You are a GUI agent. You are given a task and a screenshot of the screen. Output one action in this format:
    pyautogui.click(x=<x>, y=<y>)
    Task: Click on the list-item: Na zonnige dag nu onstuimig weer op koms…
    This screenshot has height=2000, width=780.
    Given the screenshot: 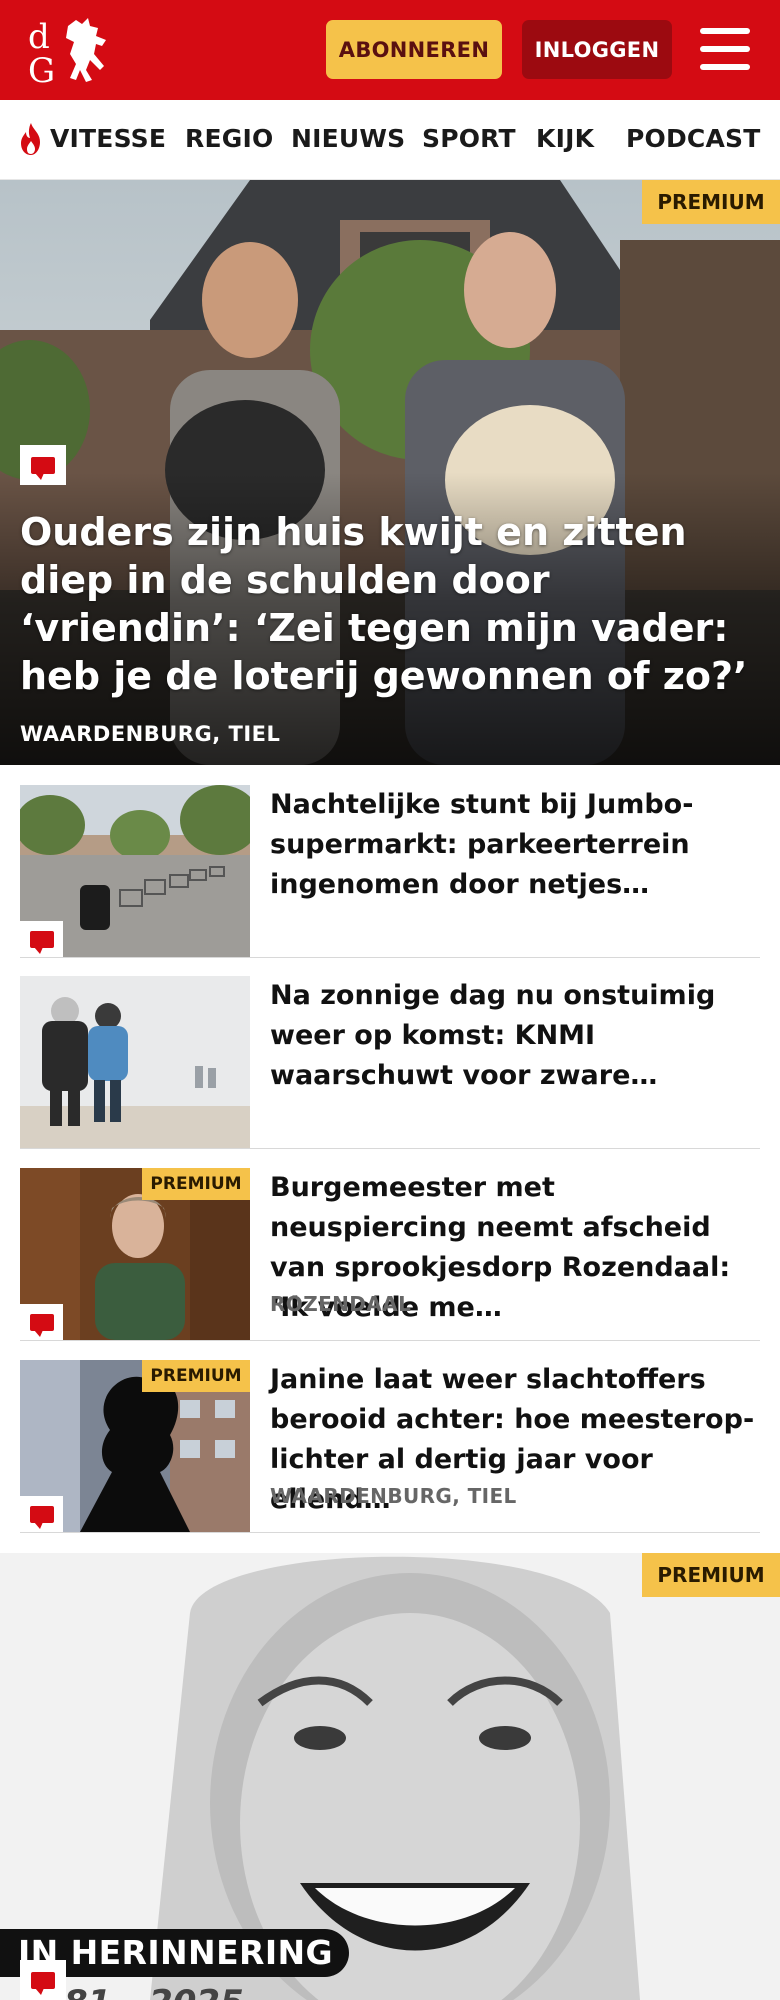 What is the action you would take?
    pyautogui.click(x=390, y=1062)
    